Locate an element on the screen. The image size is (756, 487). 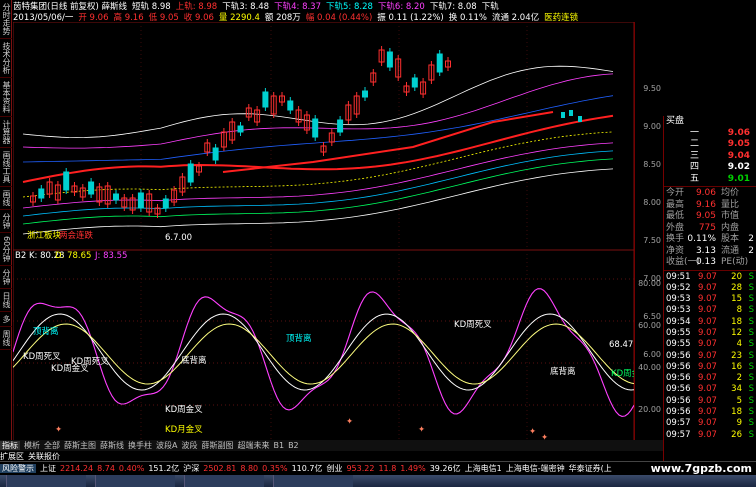
orderbook-title: 买盘 is located at coordinates (675, 121).